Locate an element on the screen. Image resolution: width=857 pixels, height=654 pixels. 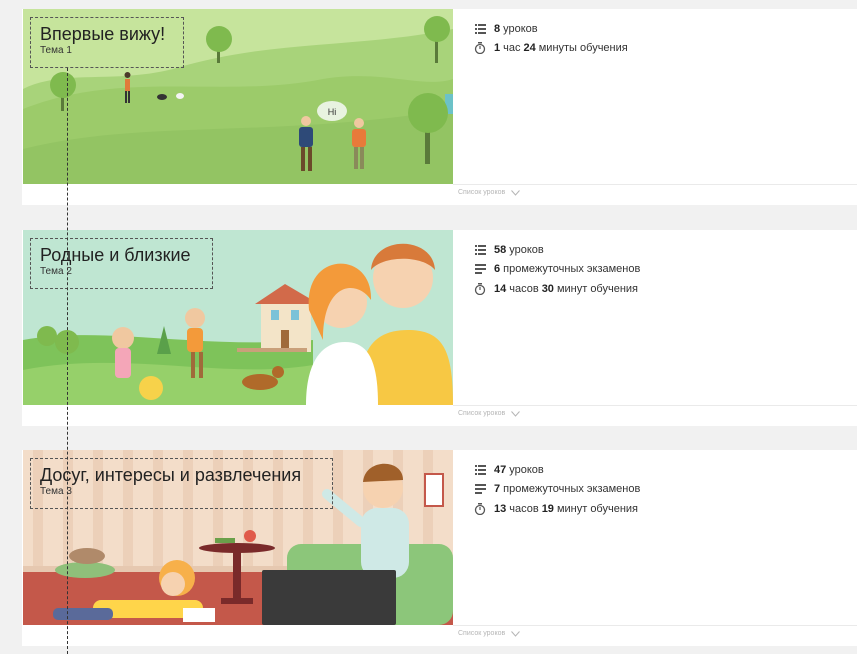
exams-count: 7 промежуточных экзаменов is located at coordinates (557, 490).